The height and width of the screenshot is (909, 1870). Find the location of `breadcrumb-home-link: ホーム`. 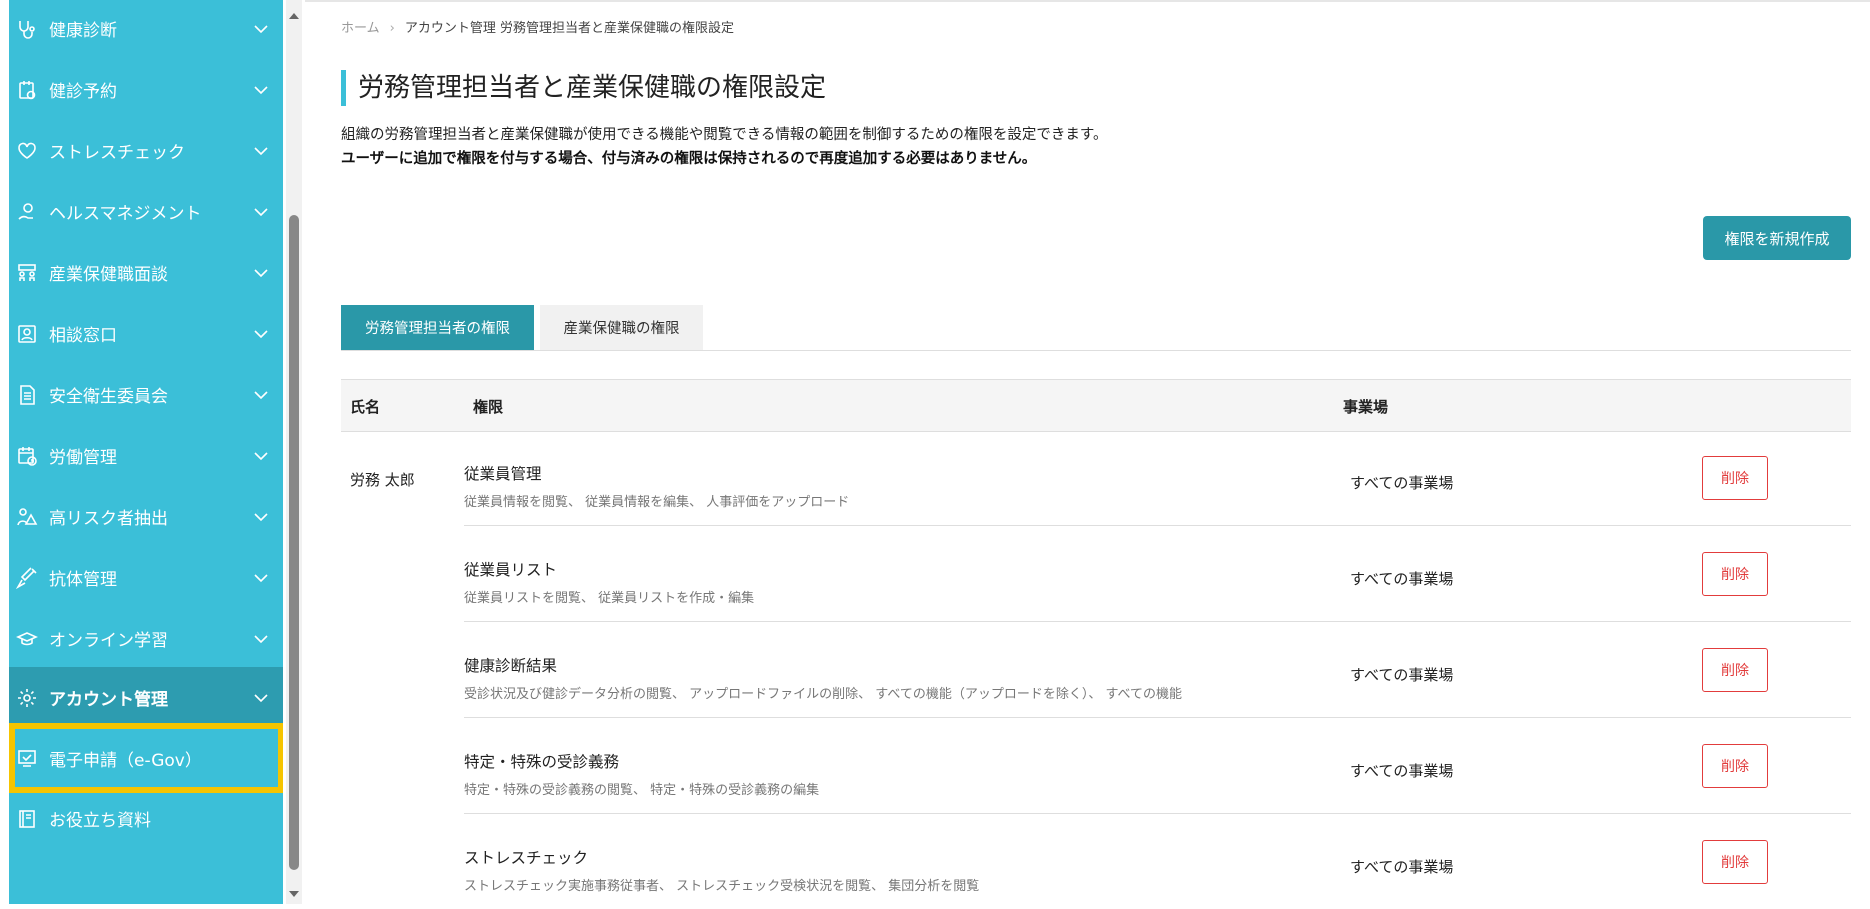

breadcrumb-home-link: ホーム is located at coordinates (360, 28).